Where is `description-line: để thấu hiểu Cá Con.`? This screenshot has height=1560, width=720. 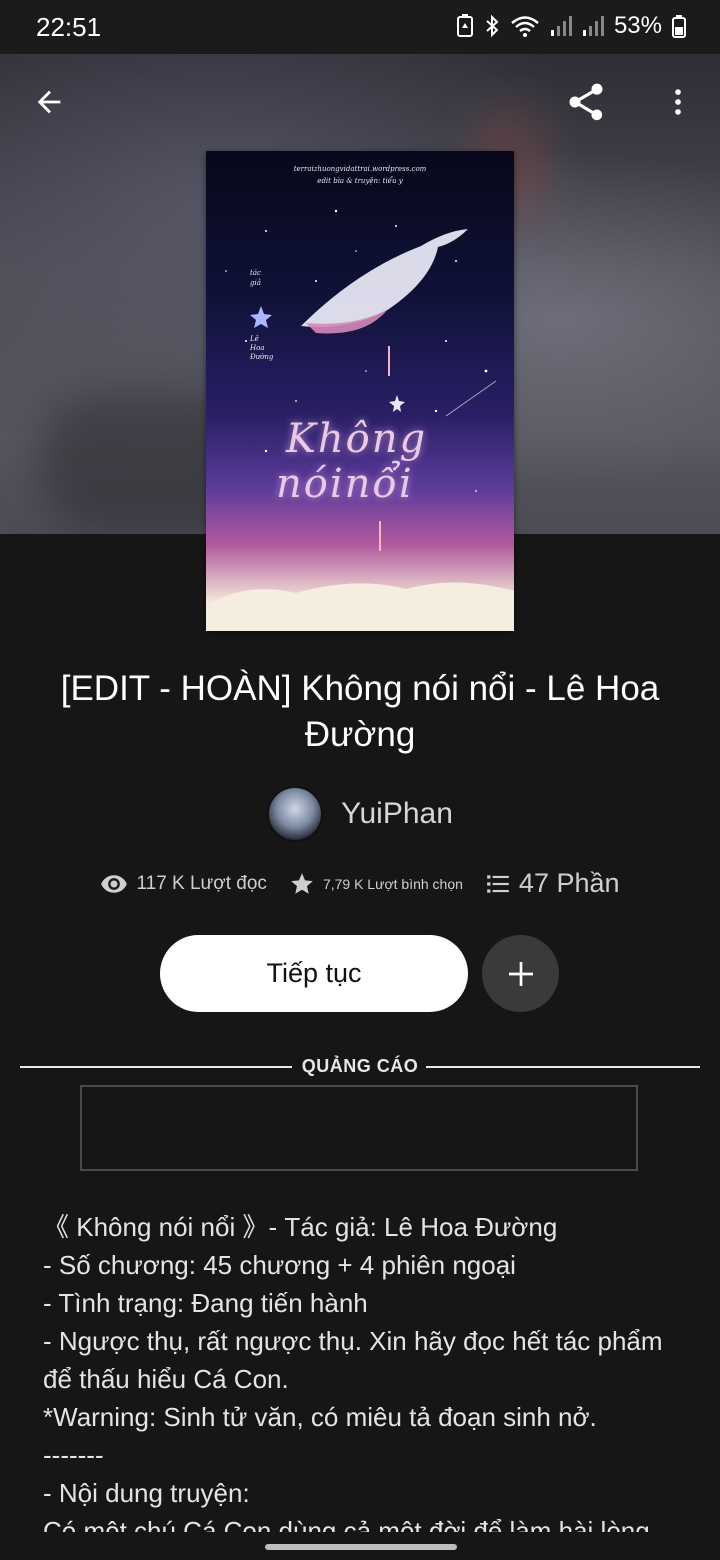
description-line: để thấu hiểu Cá Con. is located at coordinates (166, 1379).